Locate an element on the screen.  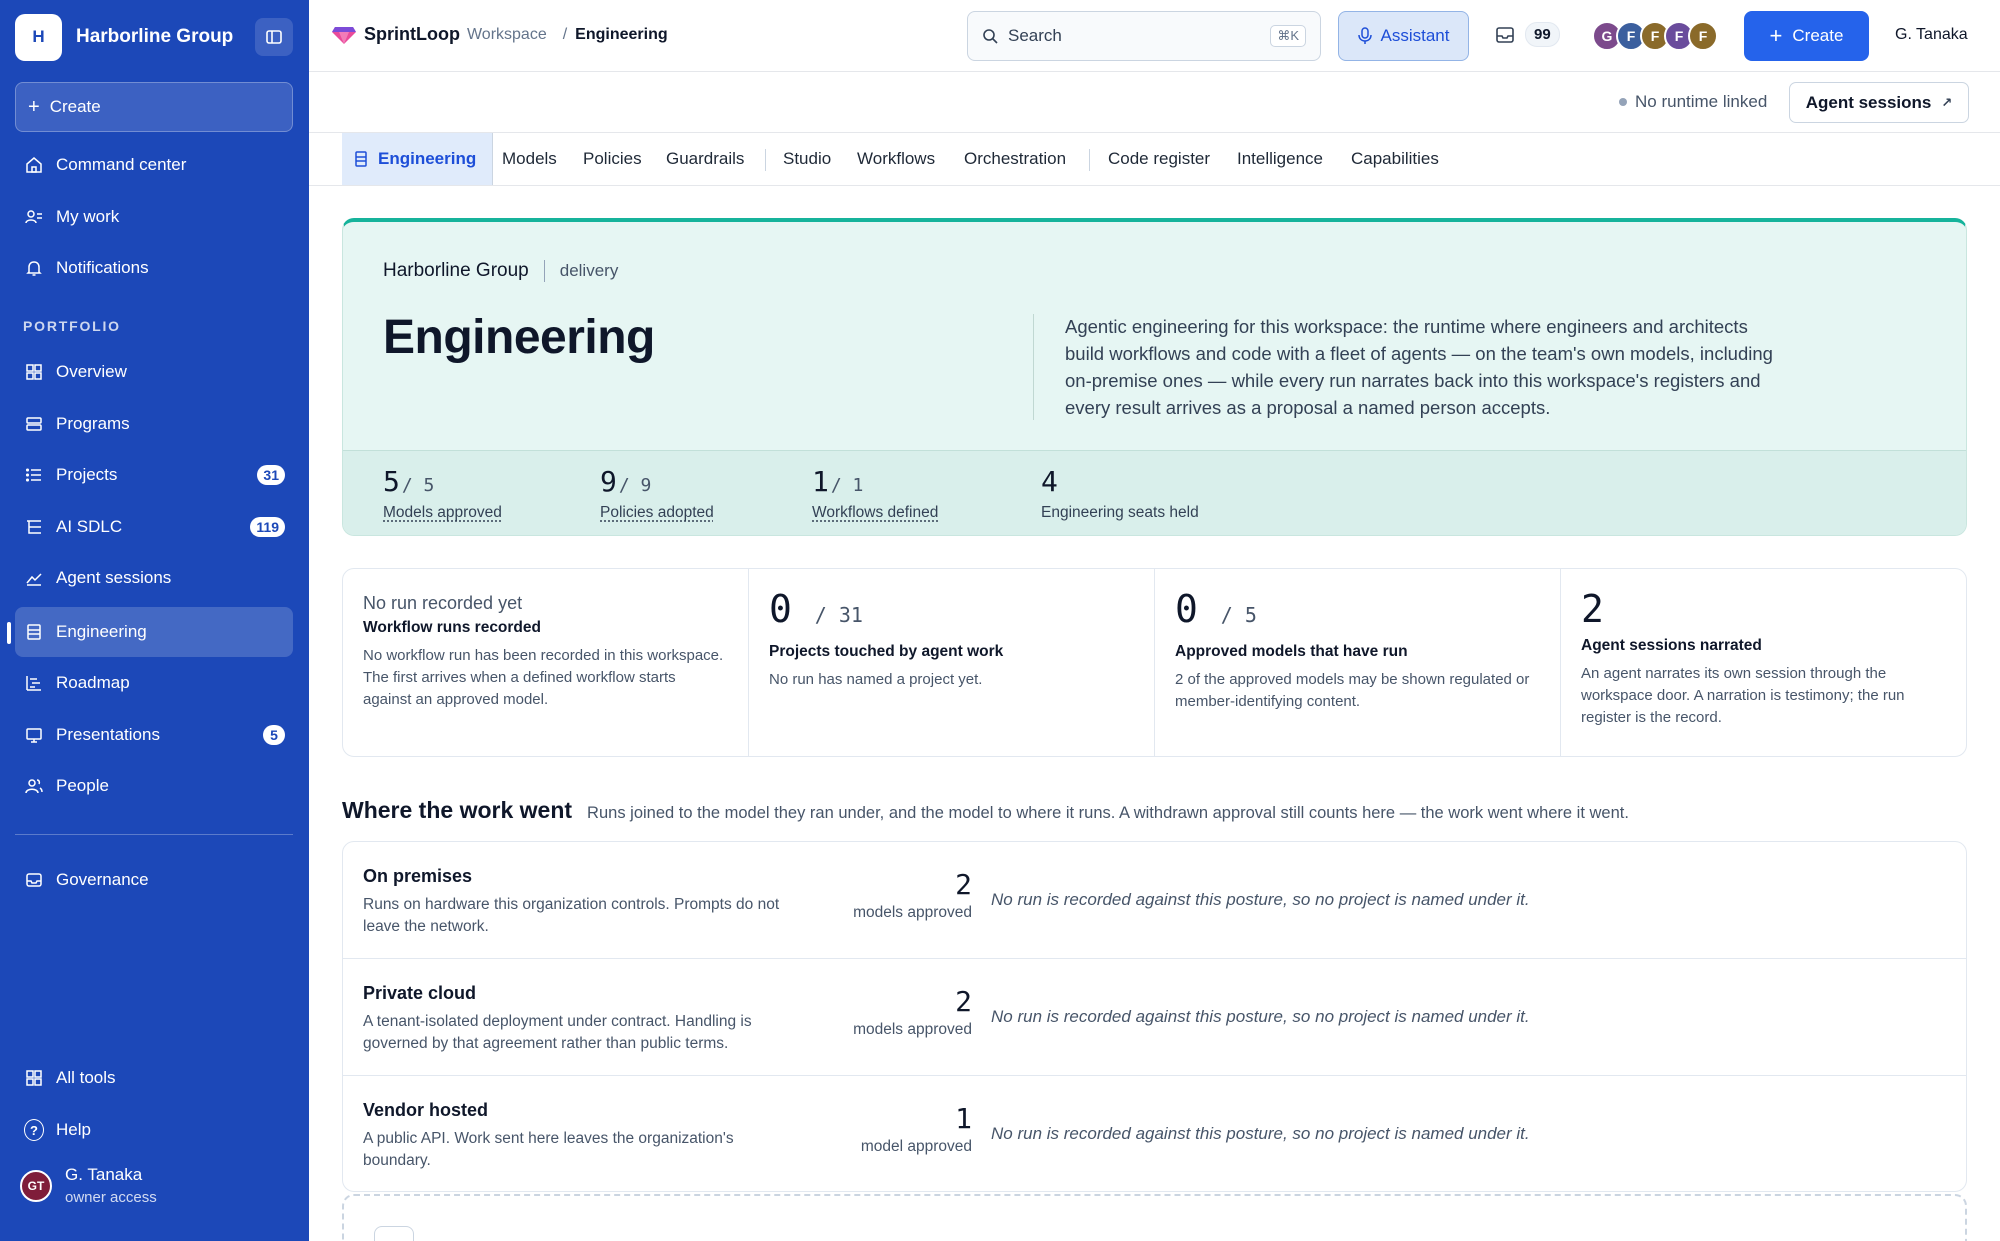
sidebar-item-label: Governance is located at coordinates (102, 879).